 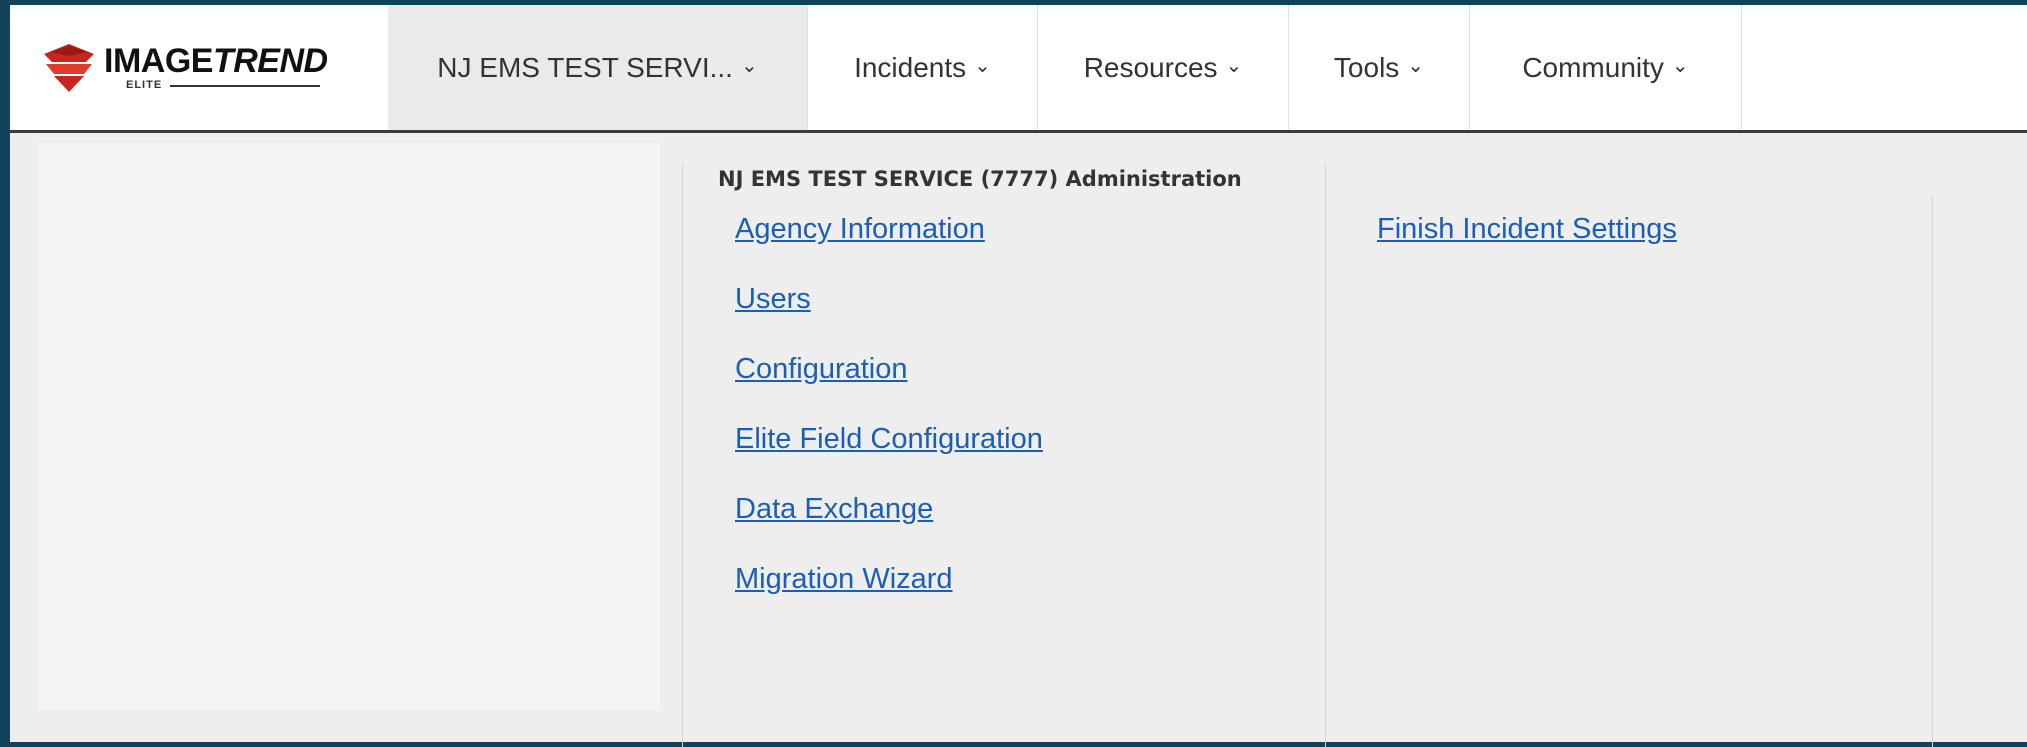 What do you see at coordinates (1593, 67) in the screenshot?
I see `nav-item-label: Community` at bounding box center [1593, 67].